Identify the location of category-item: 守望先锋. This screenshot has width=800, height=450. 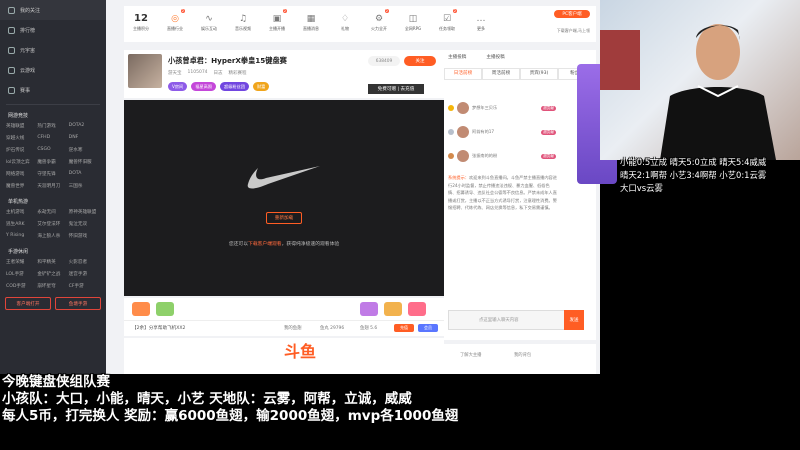
(52, 174).